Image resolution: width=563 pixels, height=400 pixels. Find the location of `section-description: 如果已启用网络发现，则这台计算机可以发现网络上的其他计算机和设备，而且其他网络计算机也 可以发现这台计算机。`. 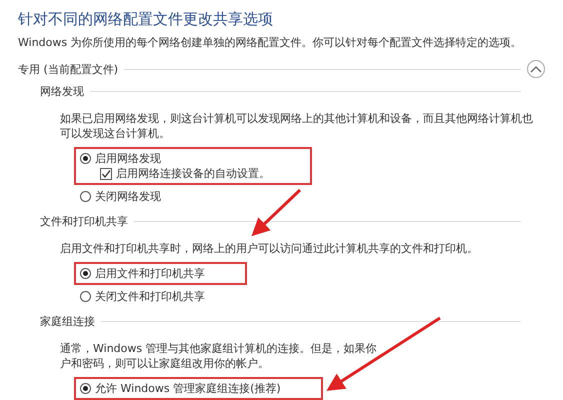

section-description: 如果已启用网络发现，则这台计算机可以发现网络上的其他计算机和设备，而且其他网络计算机也 可以发现这台计算机。 is located at coordinates (297, 126).